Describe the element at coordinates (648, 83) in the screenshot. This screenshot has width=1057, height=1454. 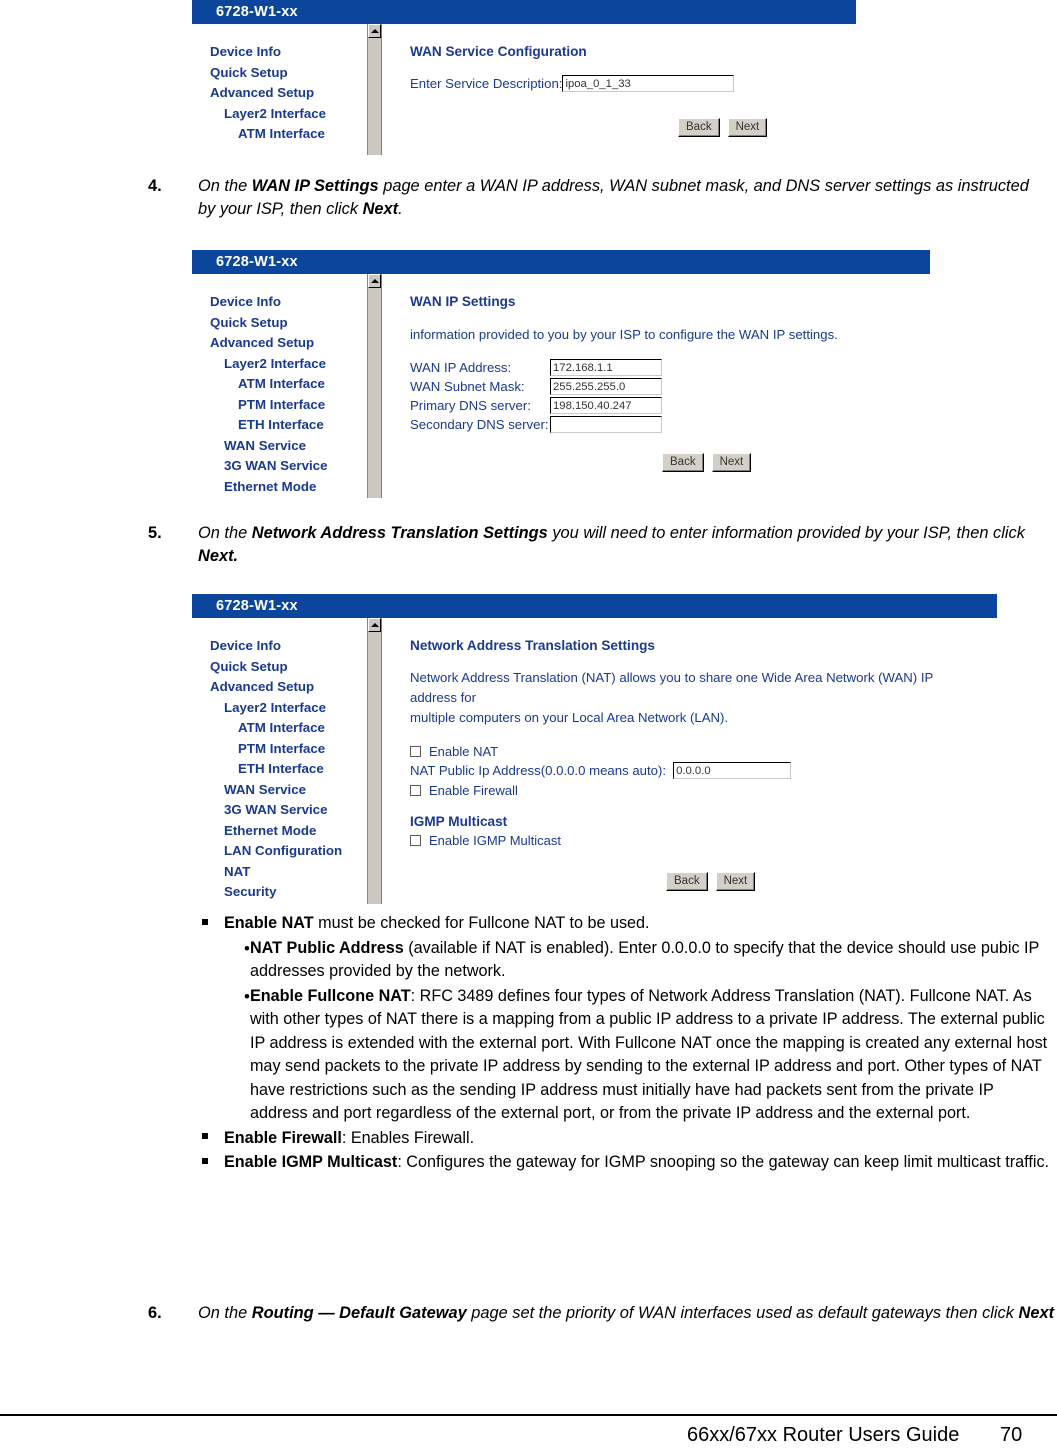
I see `service-description-input` at that location.